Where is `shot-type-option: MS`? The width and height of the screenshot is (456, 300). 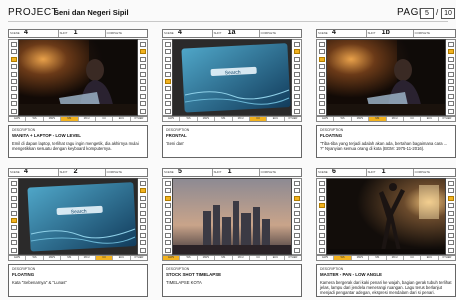 shot-type-option: MS is located at coordinates (70, 258).